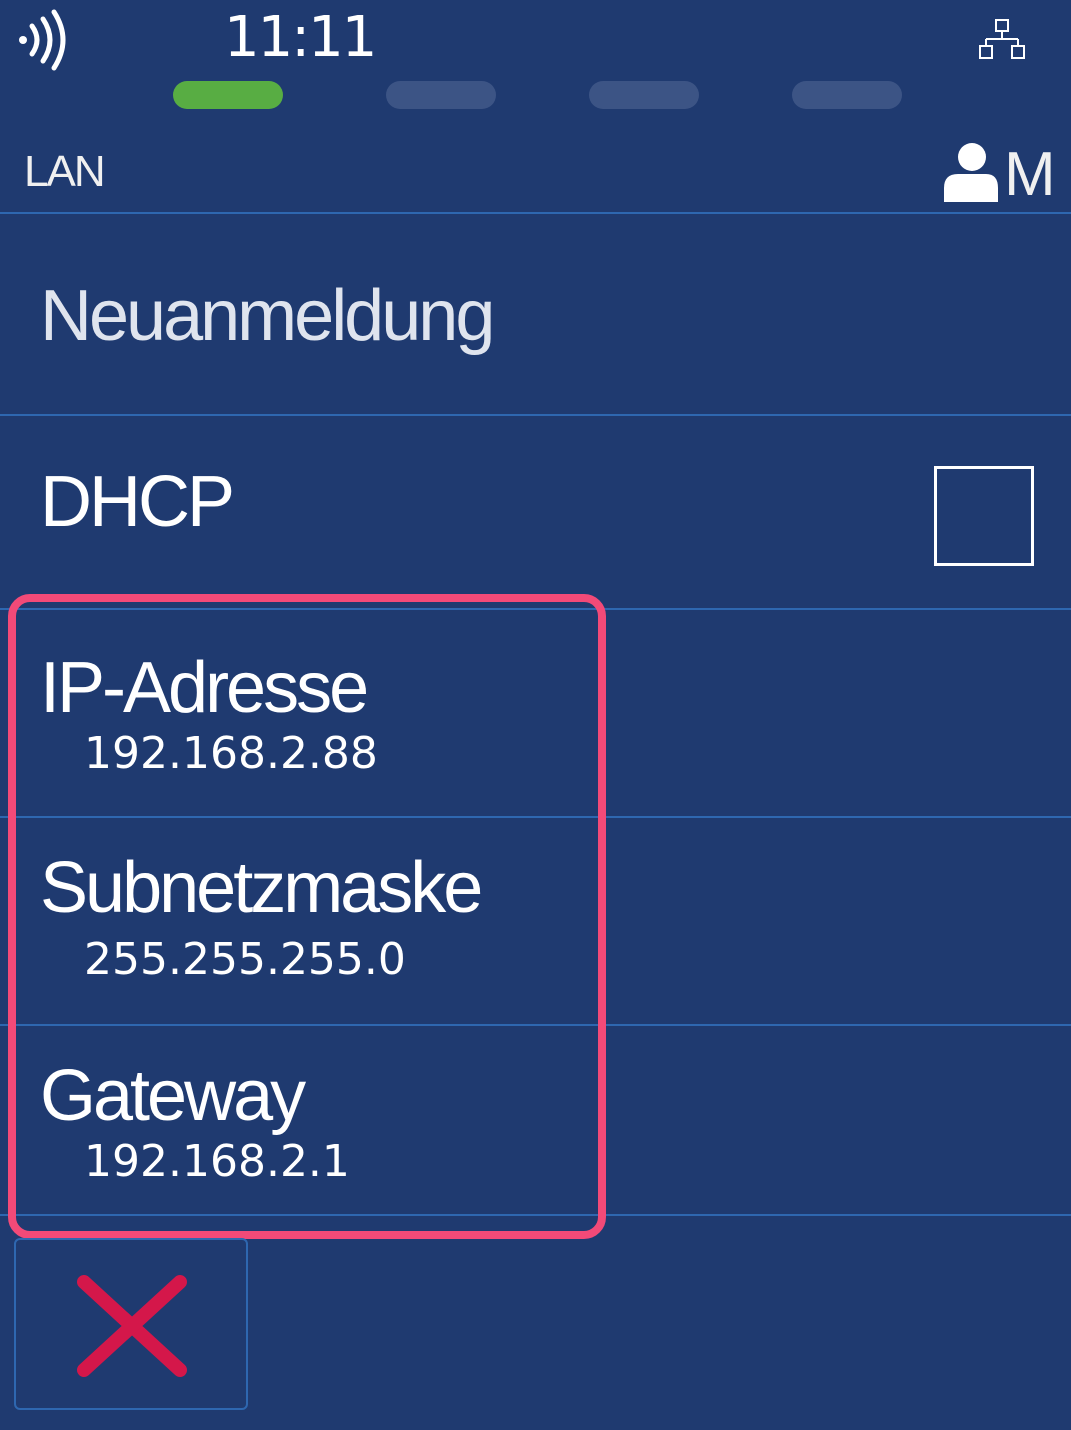 This screenshot has width=1071, height=1430. I want to click on user-level: M, so click(1030, 174).